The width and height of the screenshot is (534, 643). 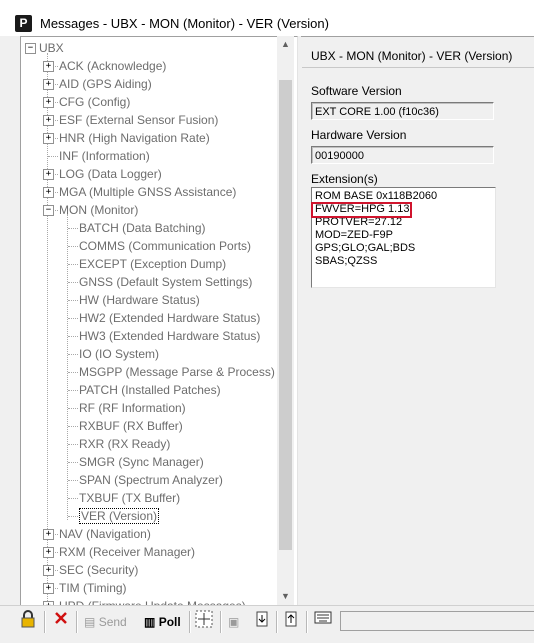 What do you see at coordinates (112, 622) in the screenshot?
I see `send-label: Send` at bounding box center [112, 622].